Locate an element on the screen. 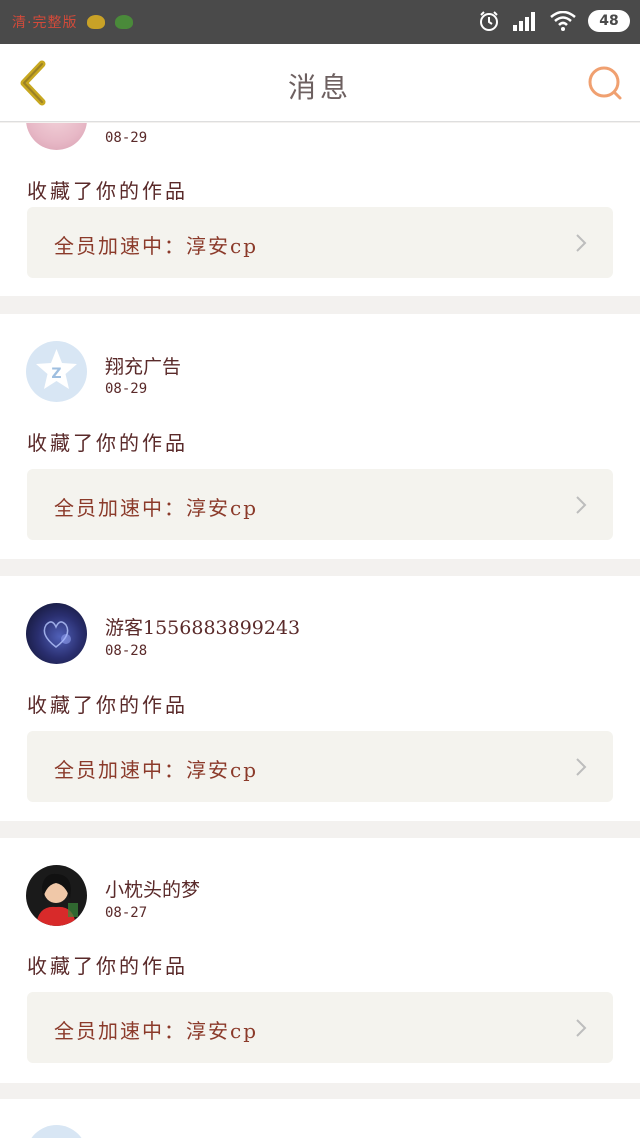 The image size is (640, 1138). signal-icon is located at coordinates (524, 21).